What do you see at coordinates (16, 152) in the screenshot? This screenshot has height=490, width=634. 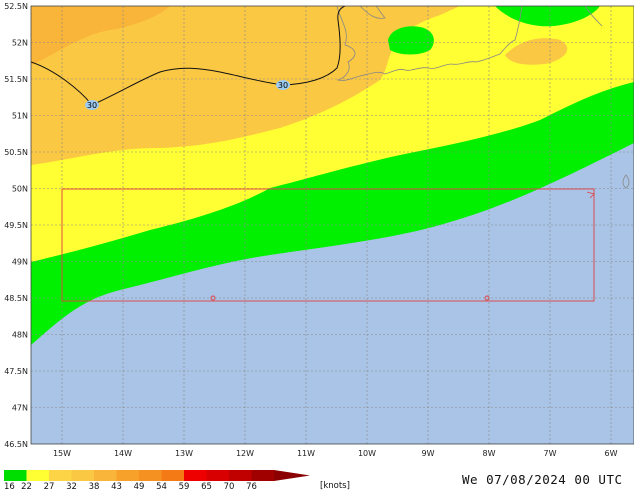 I see `lat-label: 50.5N` at bounding box center [16, 152].